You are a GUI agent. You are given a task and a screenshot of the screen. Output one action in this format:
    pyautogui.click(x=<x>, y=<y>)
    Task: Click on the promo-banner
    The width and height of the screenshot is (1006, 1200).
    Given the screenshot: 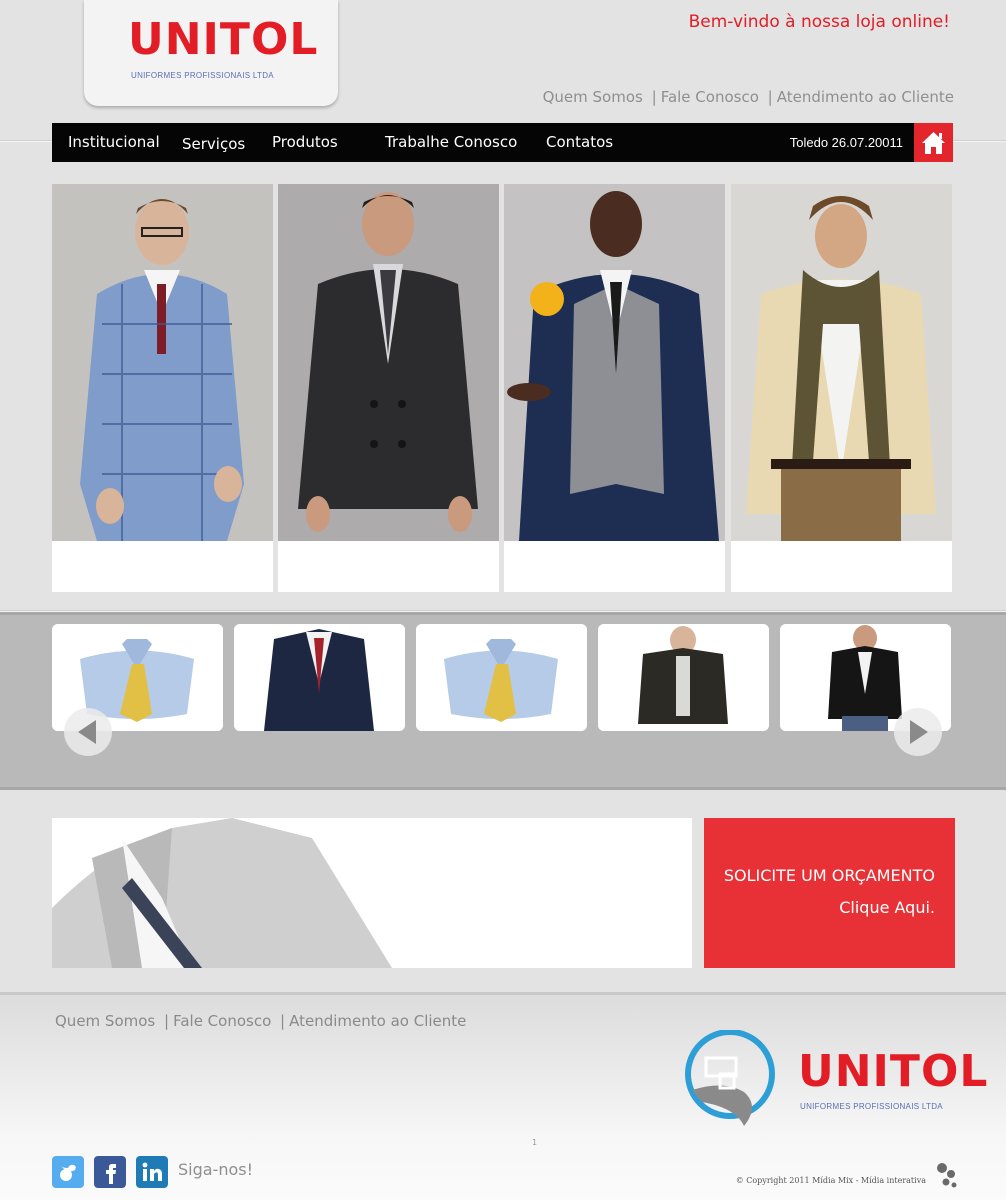 What is the action you would take?
    pyautogui.click(x=372, y=893)
    